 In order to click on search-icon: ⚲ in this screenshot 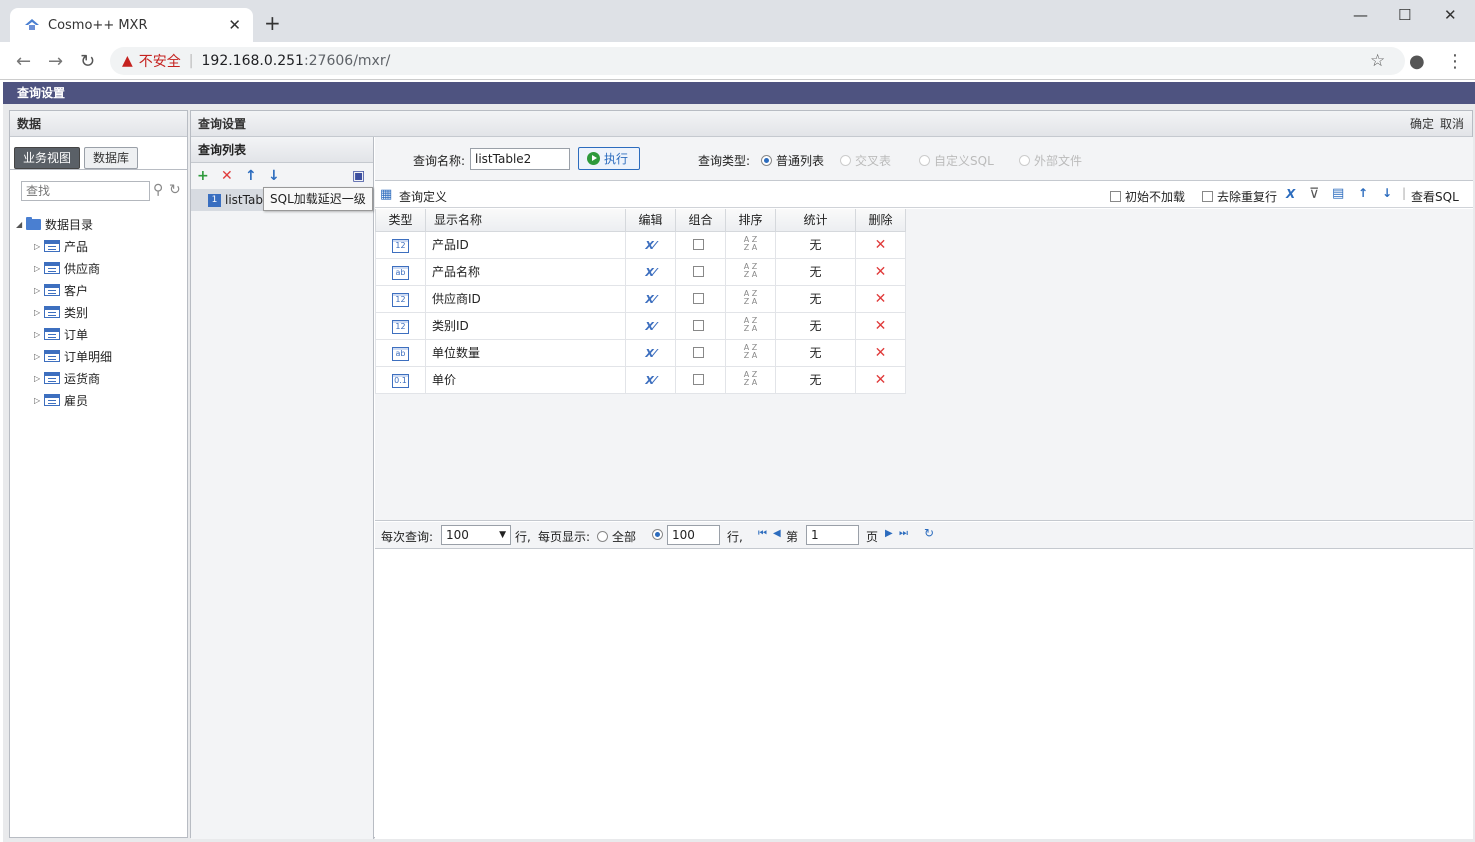, I will do `click(158, 190)`.